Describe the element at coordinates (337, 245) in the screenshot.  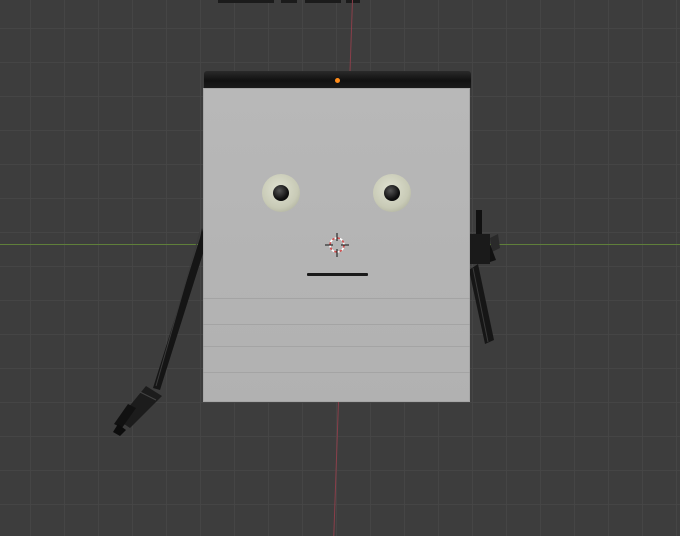
I see `3d-cursor-icon` at that location.